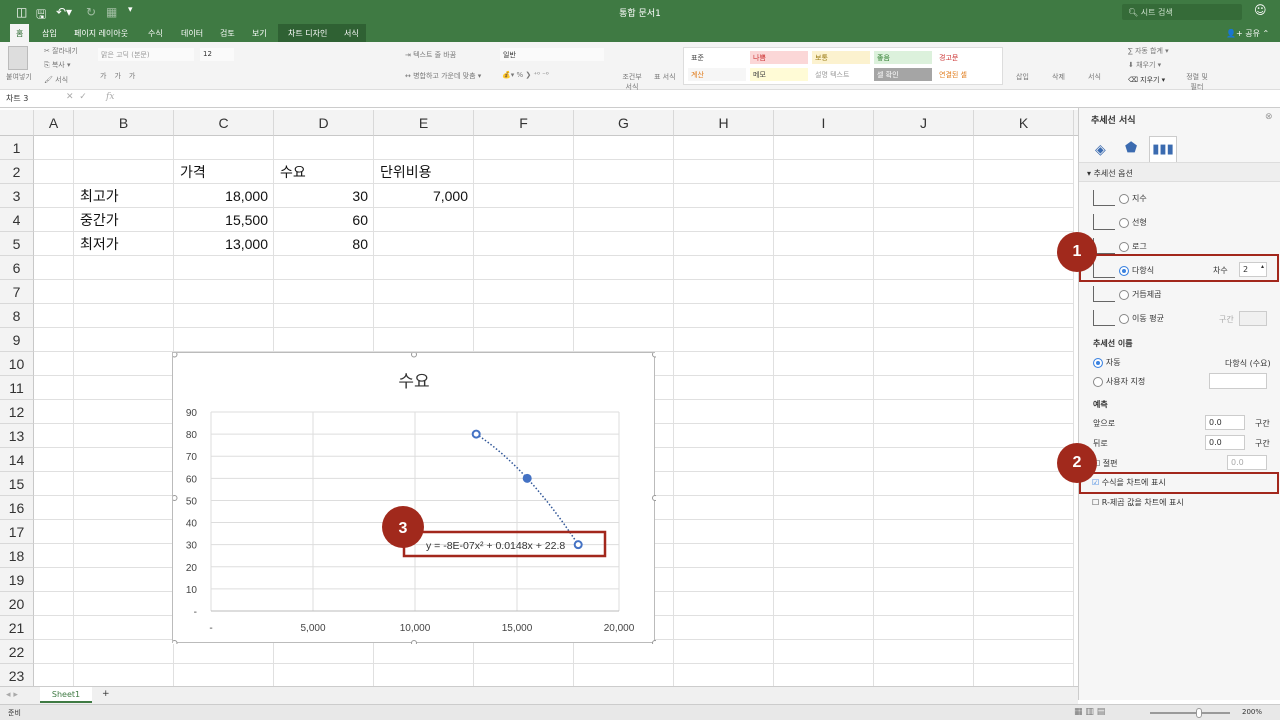  Describe the element at coordinates (351, 34) in the screenshot. I see `tab-8: 서식` at that location.